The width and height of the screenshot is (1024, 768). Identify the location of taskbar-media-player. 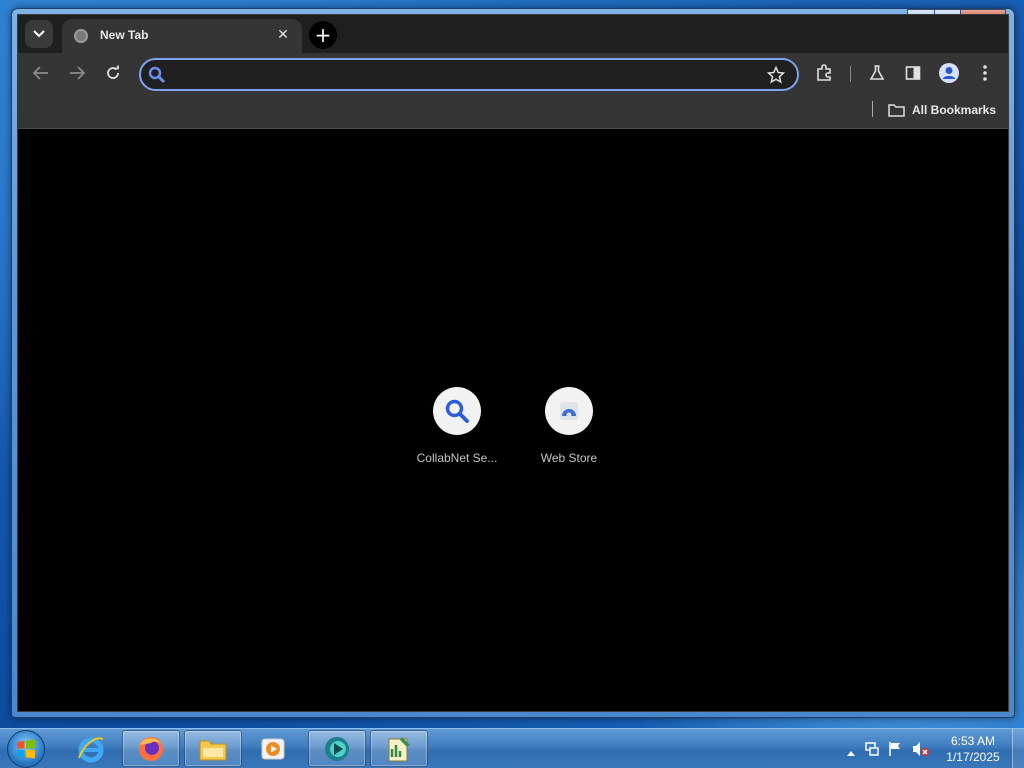
(273, 748).